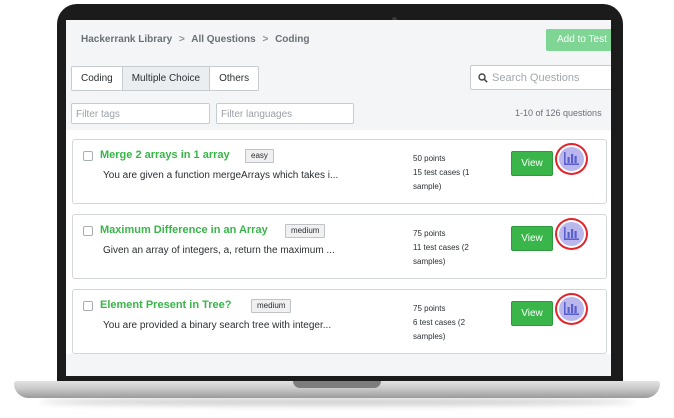  I want to click on filter-tags-input, so click(140, 114).